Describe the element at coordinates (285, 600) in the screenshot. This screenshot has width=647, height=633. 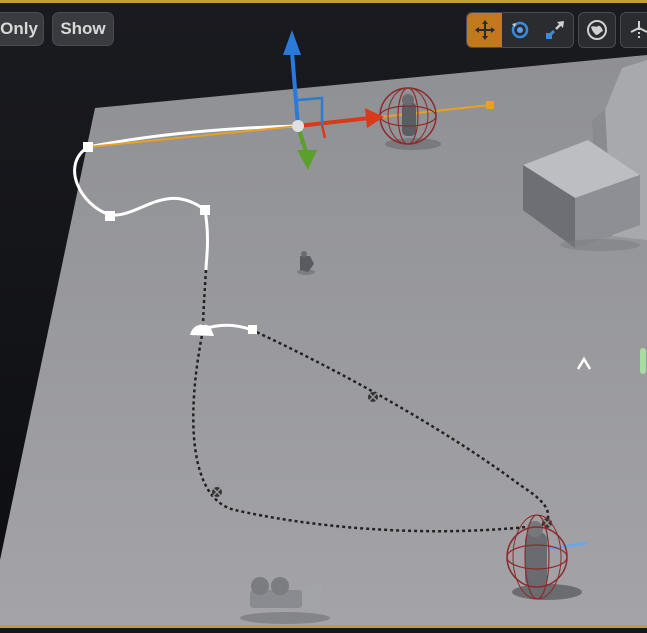
I see `camera-actor` at that location.